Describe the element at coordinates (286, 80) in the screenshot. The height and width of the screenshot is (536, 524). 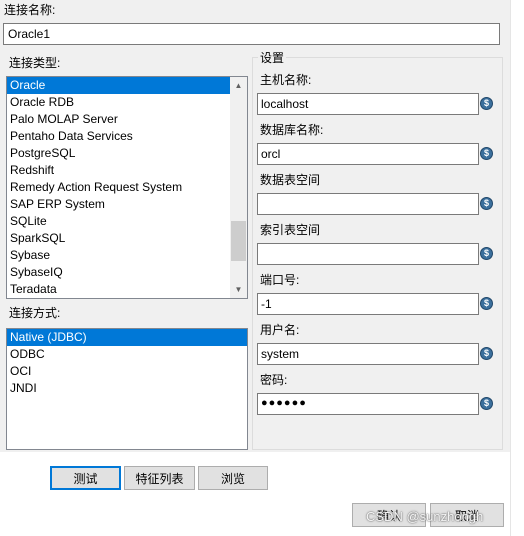
I see `host-label: 主机名称:` at that location.